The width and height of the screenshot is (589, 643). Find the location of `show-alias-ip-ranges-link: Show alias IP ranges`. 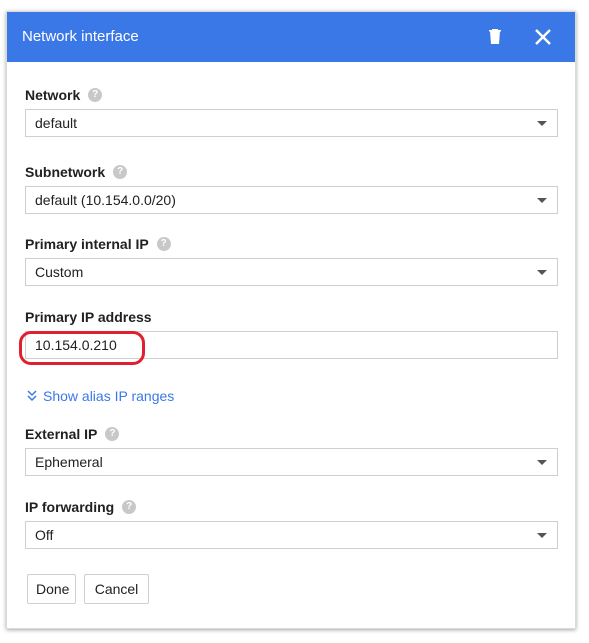

show-alias-ip-ranges-link: Show alias IP ranges is located at coordinates (100, 396).